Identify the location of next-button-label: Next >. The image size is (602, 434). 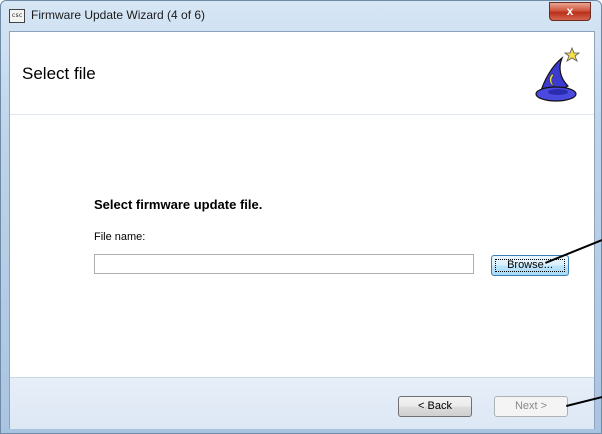
(531, 406).